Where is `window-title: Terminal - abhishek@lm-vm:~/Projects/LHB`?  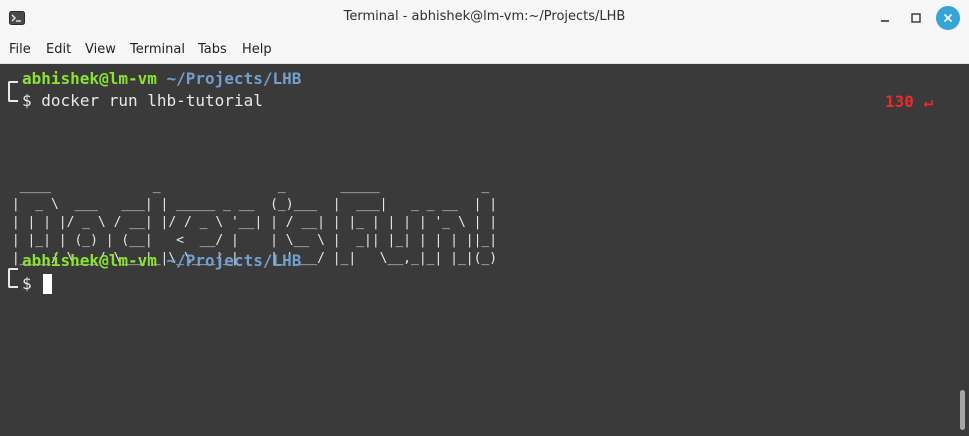
window-title: Terminal - abhishek@lm-vm:~/Projects/LHB is located at coordinates (484, 16).